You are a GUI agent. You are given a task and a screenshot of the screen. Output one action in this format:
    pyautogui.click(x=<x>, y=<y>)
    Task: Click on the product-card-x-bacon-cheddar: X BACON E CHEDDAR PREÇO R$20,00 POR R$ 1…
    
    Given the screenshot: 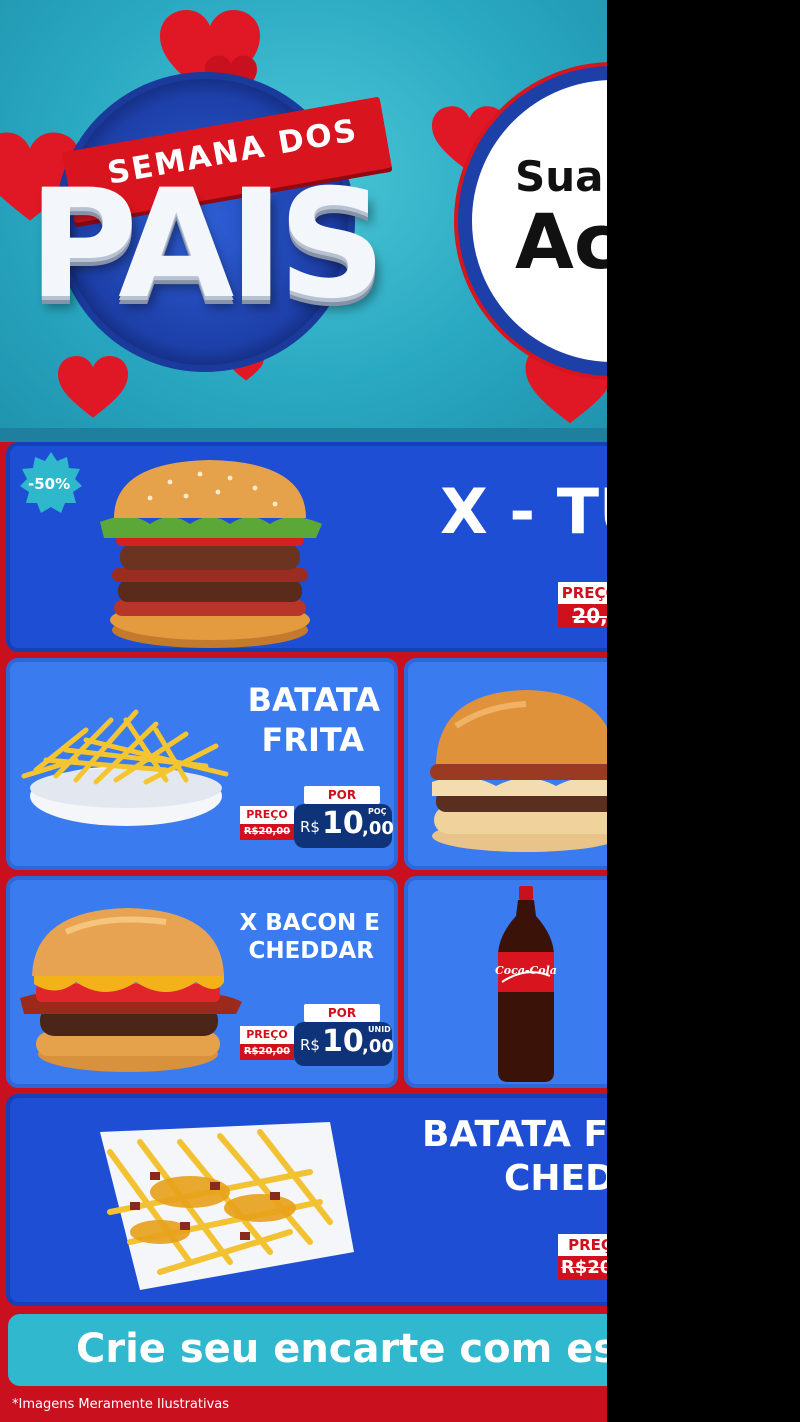 What is the action you would take?
    pyautogui.click(x=202, y=982)
    